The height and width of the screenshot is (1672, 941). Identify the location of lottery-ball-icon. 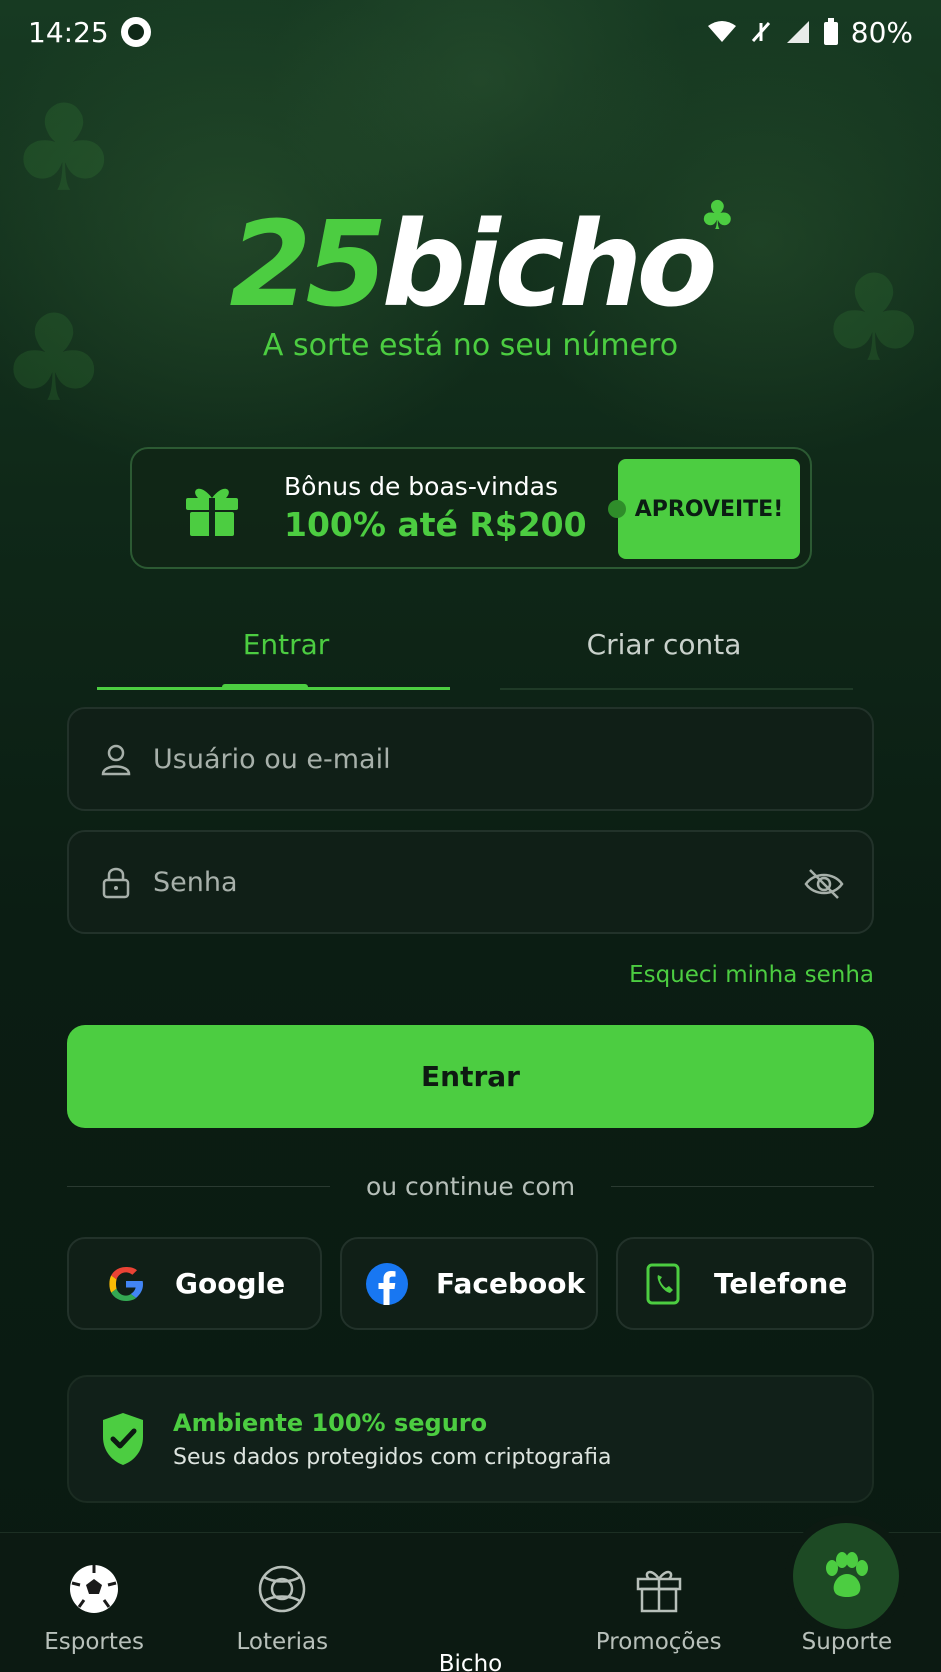
(282, 1589).